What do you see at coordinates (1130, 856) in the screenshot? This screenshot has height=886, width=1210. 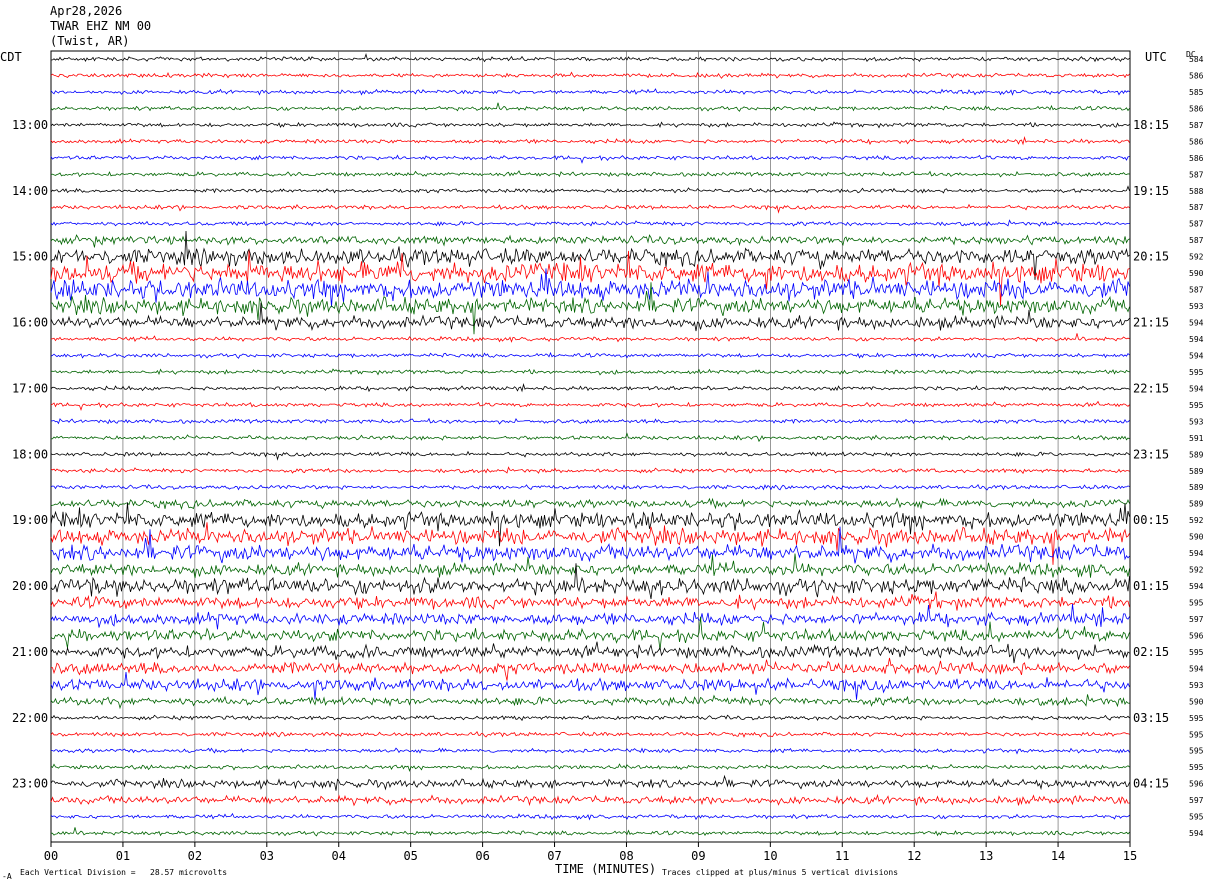 I see `x-tick-label: 15` at bounding box center [1130, 856].